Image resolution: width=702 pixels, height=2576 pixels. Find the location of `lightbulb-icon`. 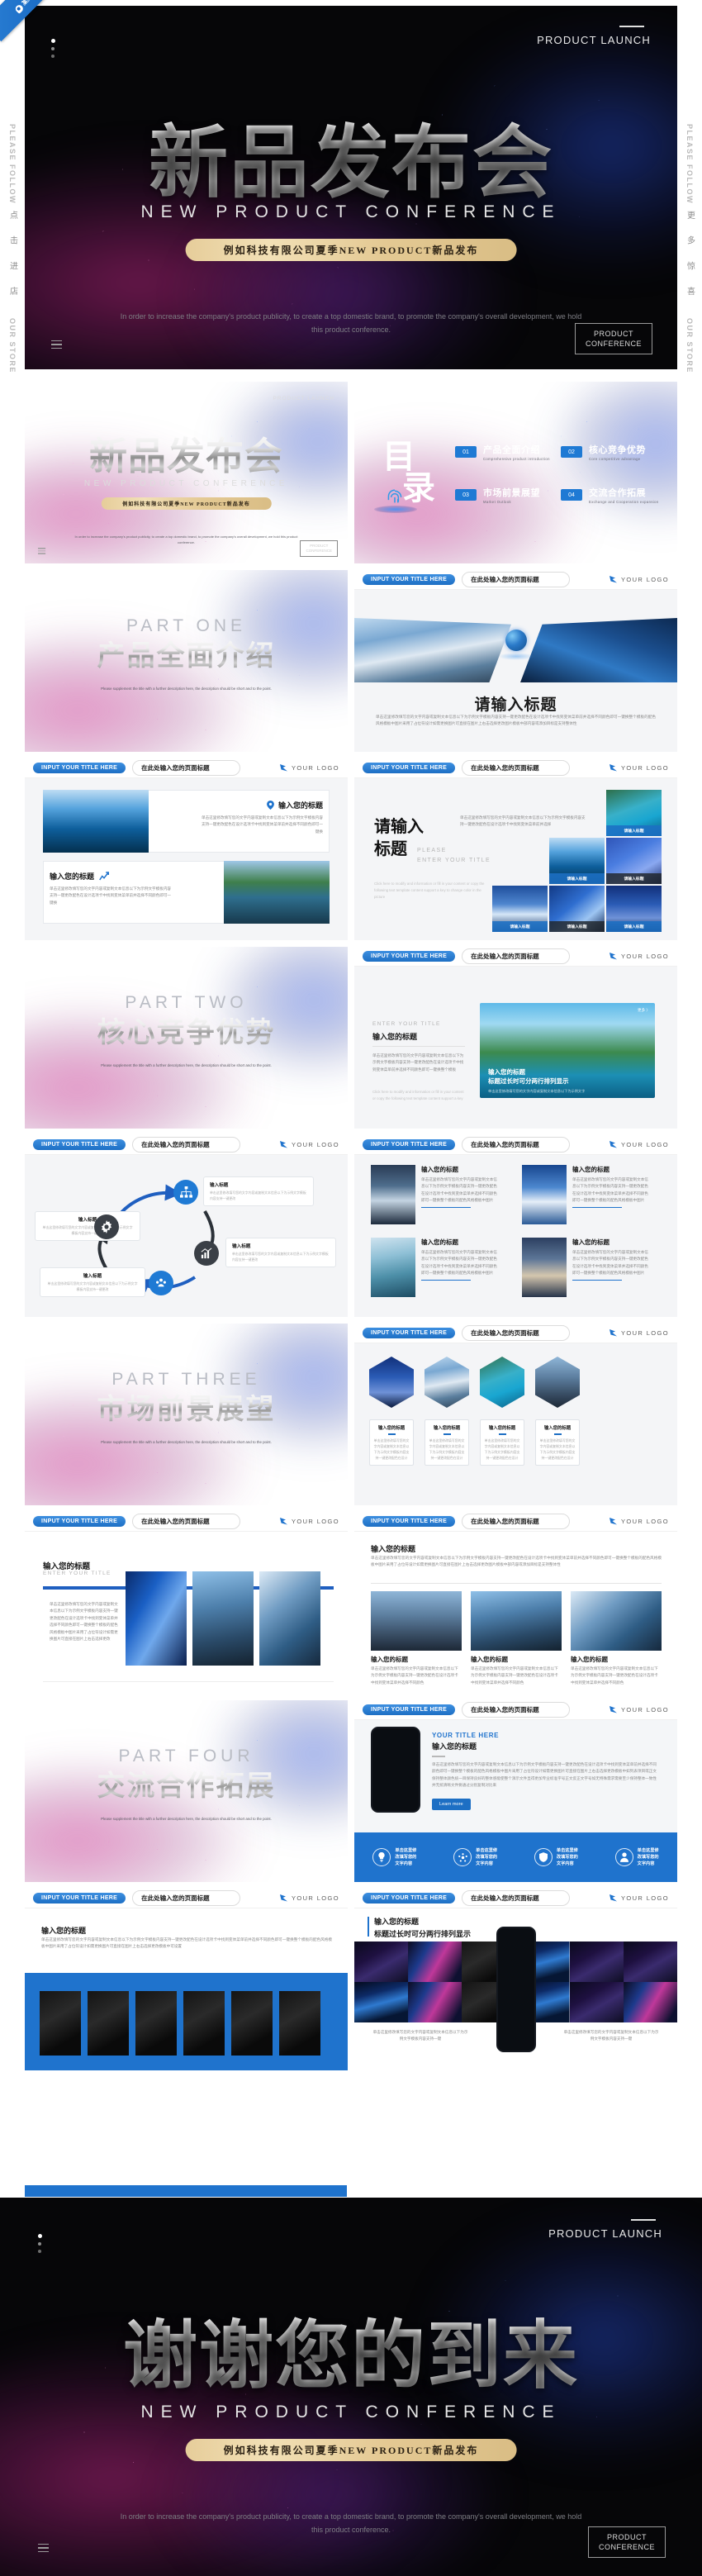

lightbulb-icon is located at coordinates (382, 1857).